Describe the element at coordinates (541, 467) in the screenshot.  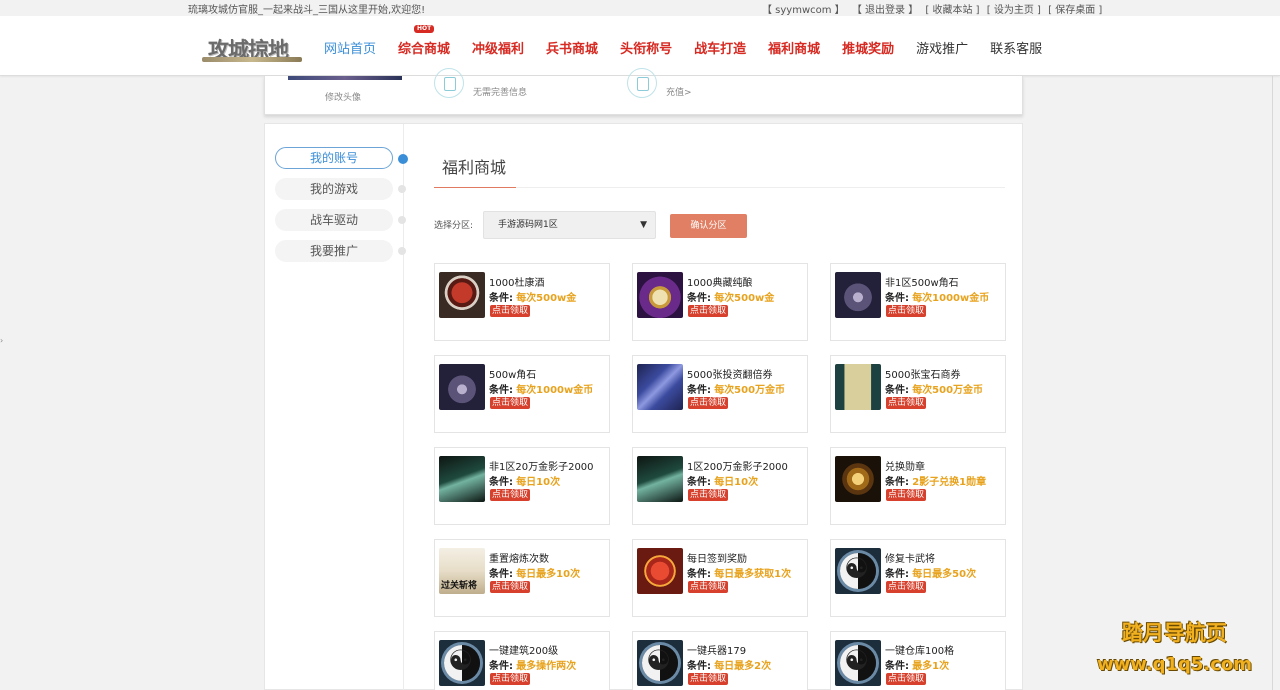
I see `item-name: 非1区20万金影子2000` at that location.